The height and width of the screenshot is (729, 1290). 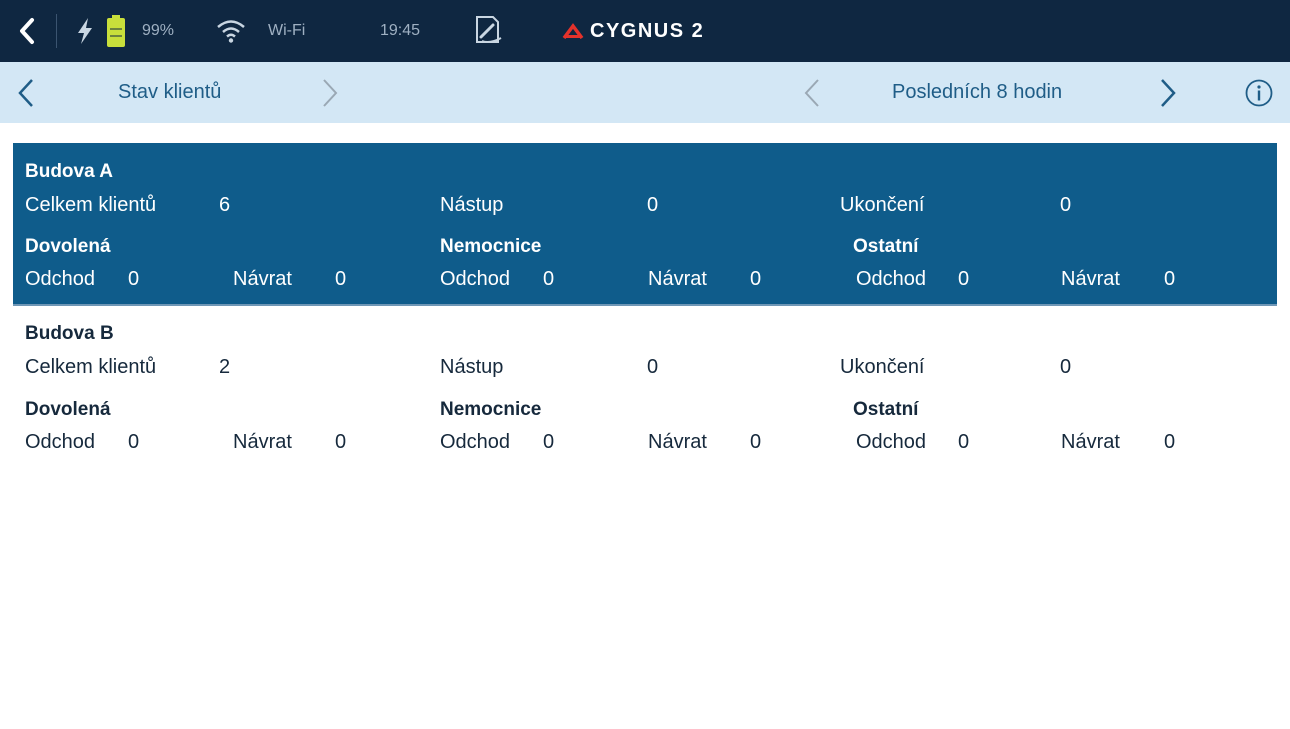 I want to click on charging-bolt-icon, so click(x=85, y=31).